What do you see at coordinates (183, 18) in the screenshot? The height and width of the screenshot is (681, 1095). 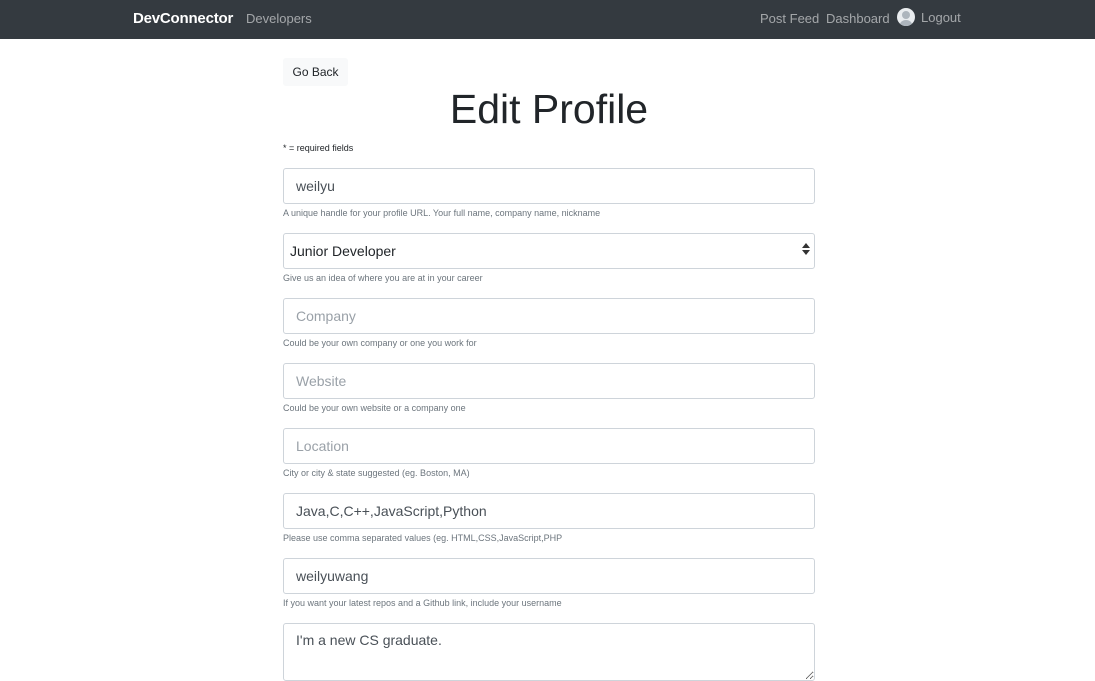 I see `brand-link: DevConnector` at bounding box center [183, 18].